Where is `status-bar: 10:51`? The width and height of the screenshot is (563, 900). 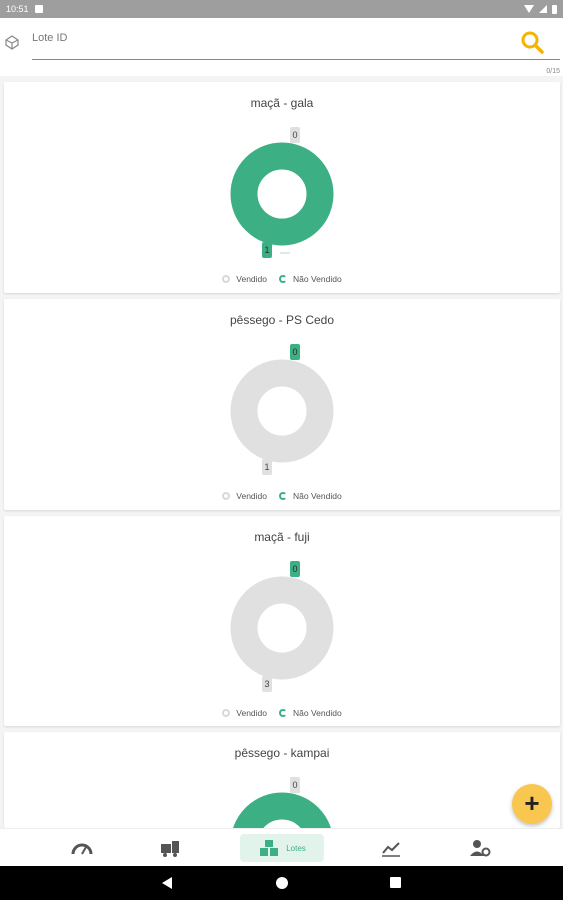
status-bar: 10:51 is located at coordinates (281, 9).